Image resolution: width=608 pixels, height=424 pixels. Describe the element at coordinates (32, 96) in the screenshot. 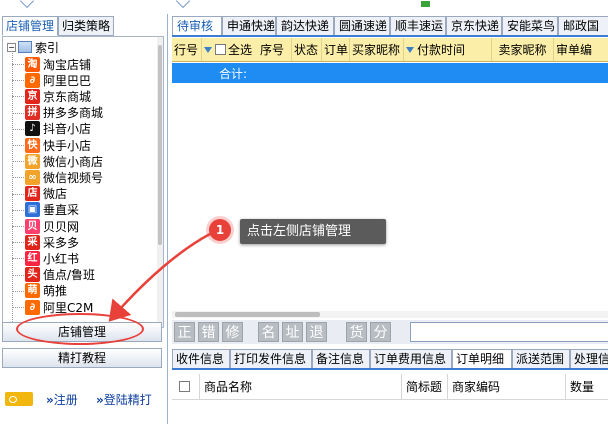

I see `jd-icon: 京` at that location.